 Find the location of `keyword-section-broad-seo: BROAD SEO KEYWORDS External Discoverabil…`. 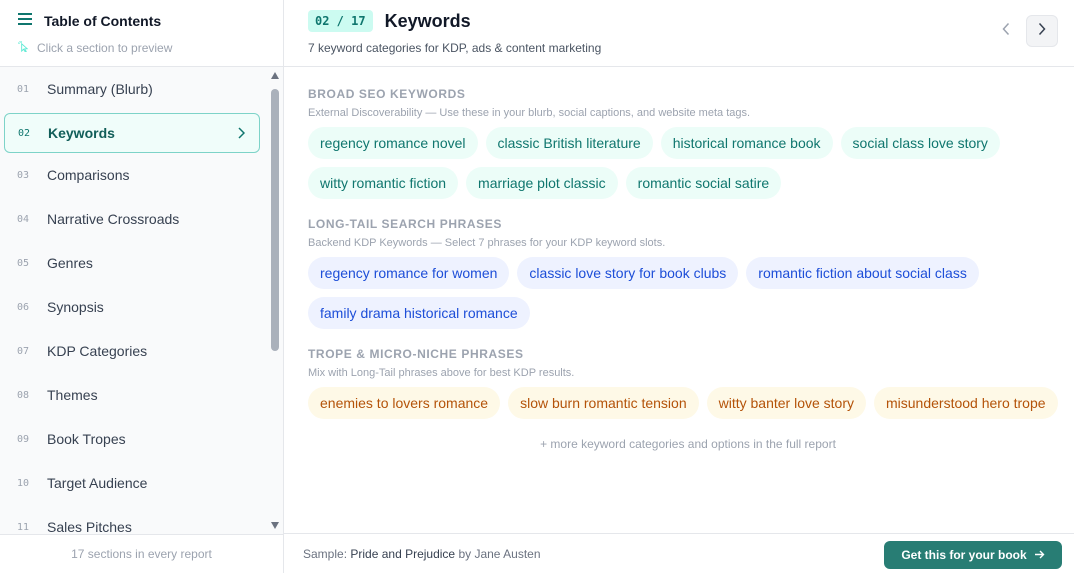

keyword-section-broad-seo: BROAD SEO KEYWORDS External Discoverabil… is located at coordinates (691, 143).